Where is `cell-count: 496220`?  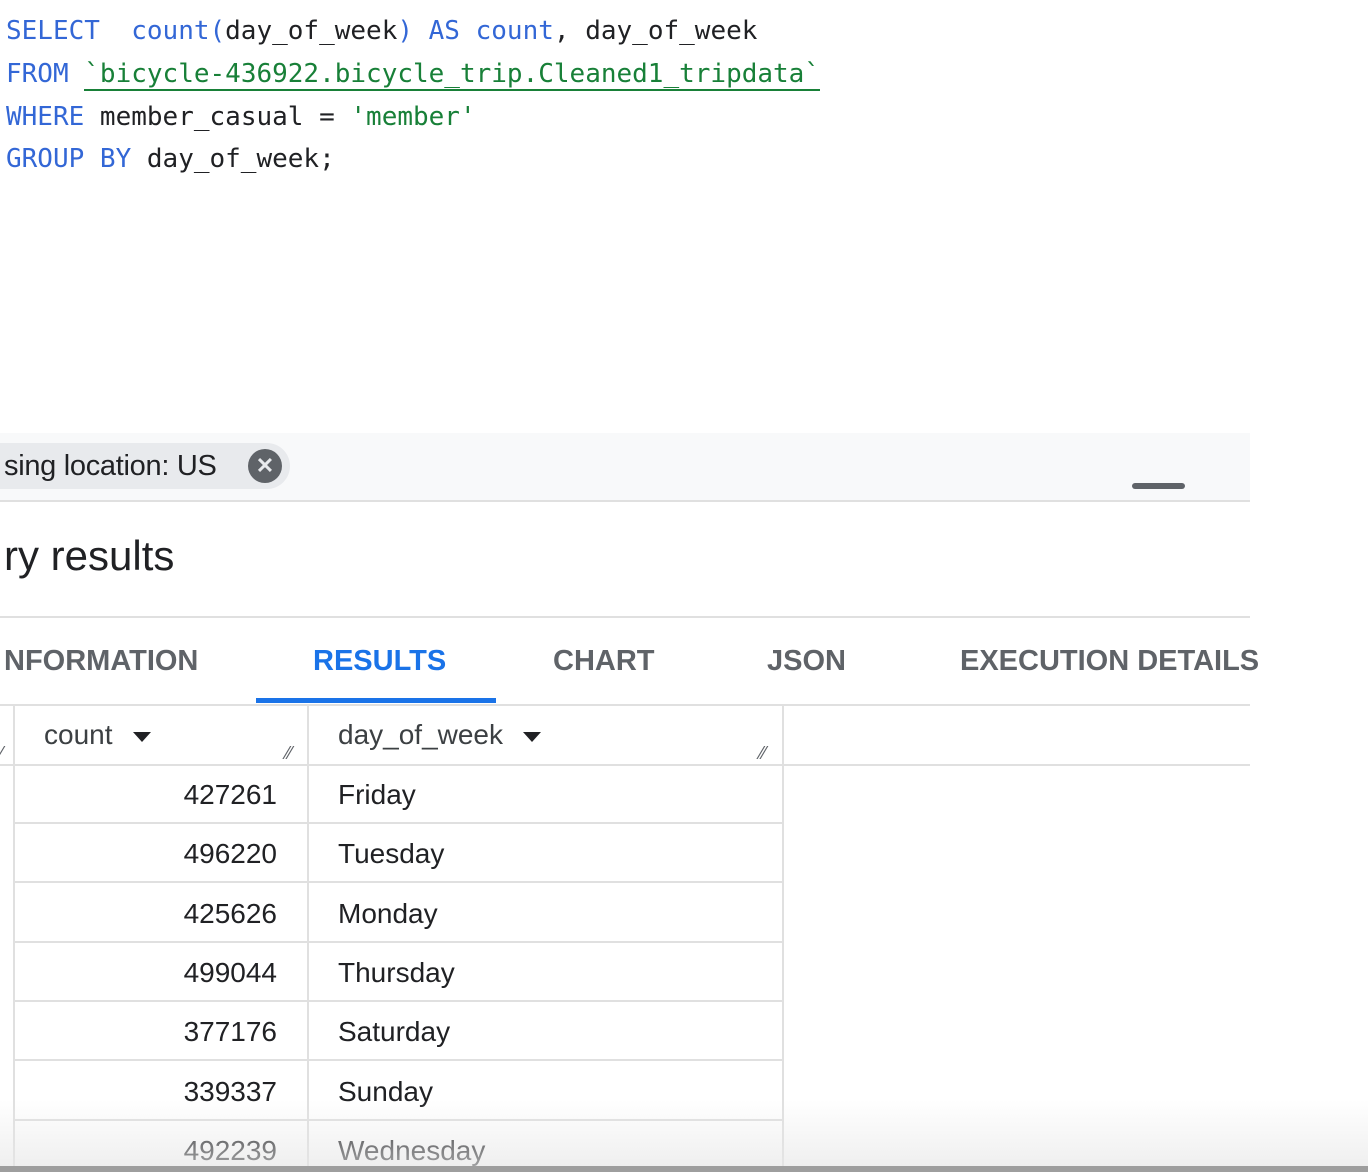 cell-count: 496220 is located at coordinates (161, 854).